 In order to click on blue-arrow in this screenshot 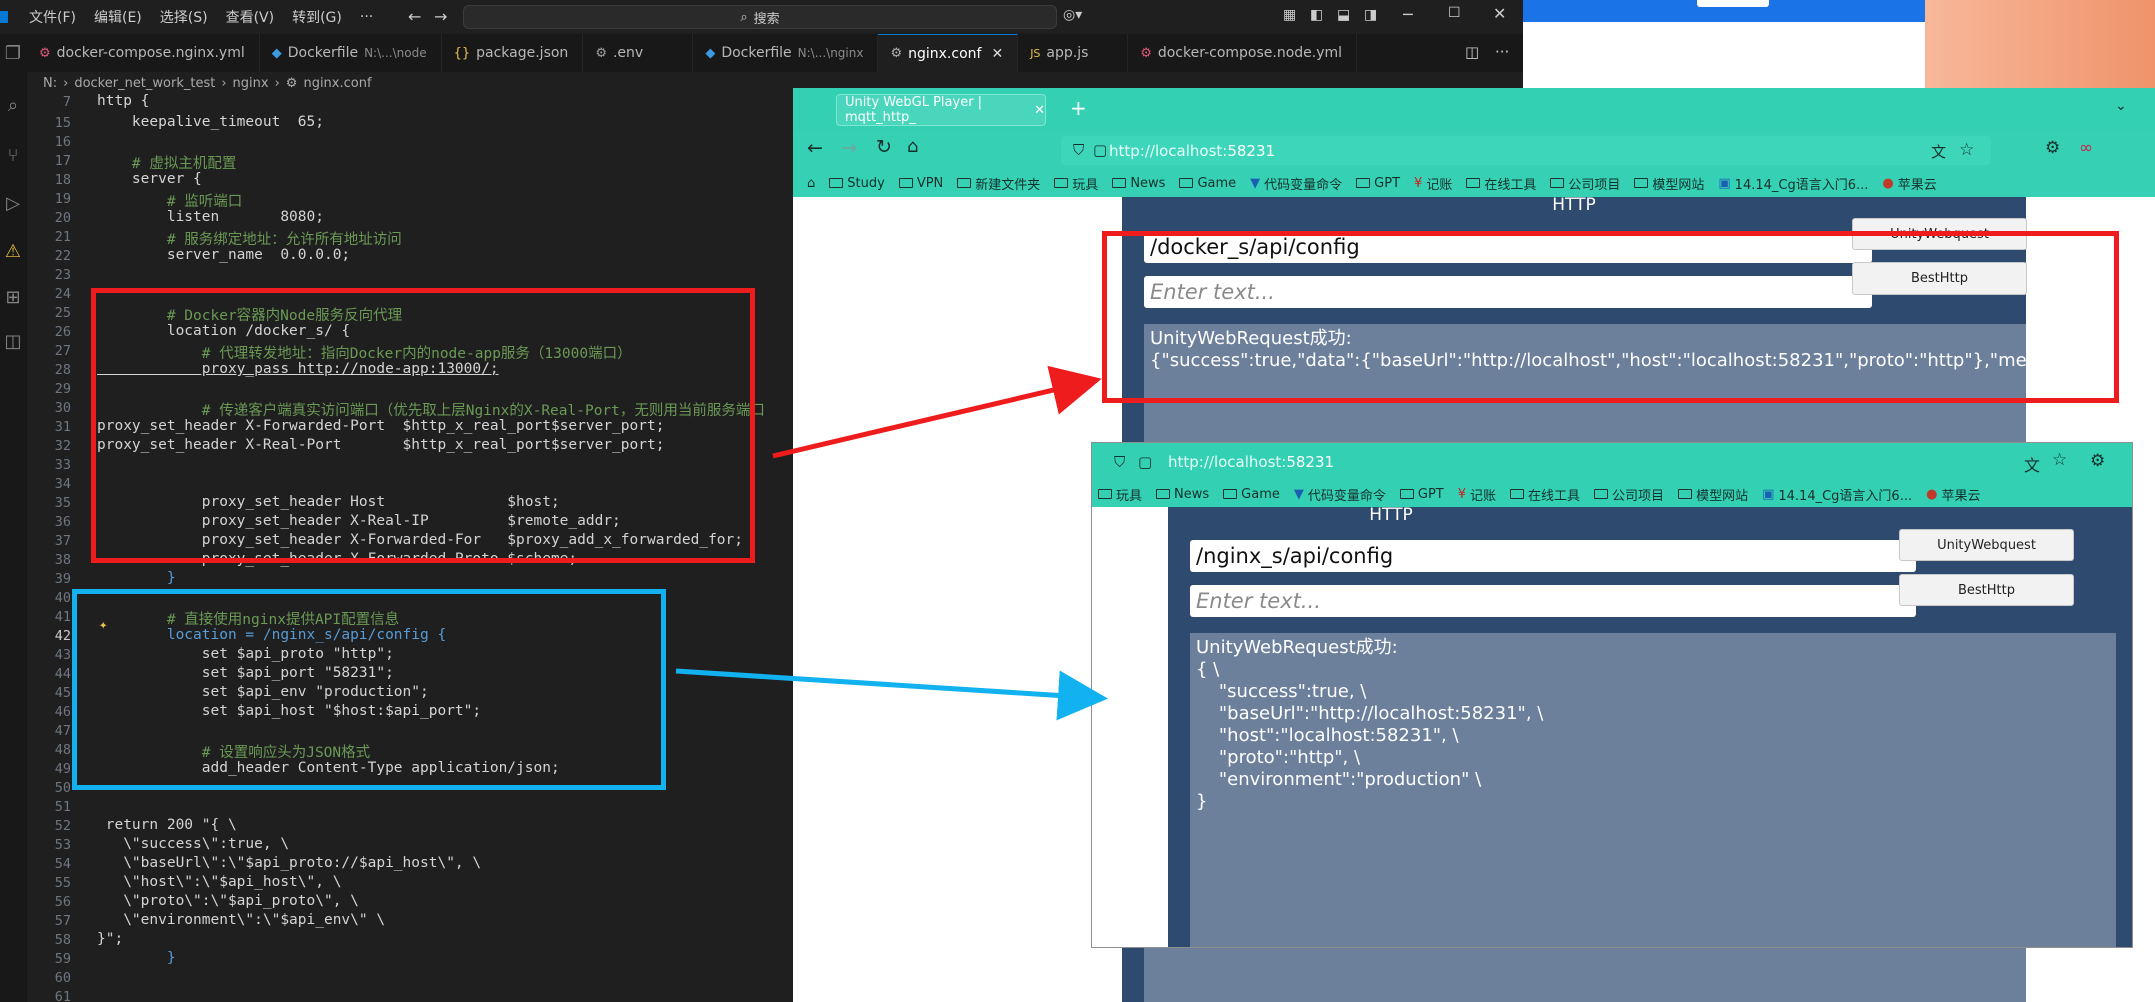, I will do `click(891, 694)`.